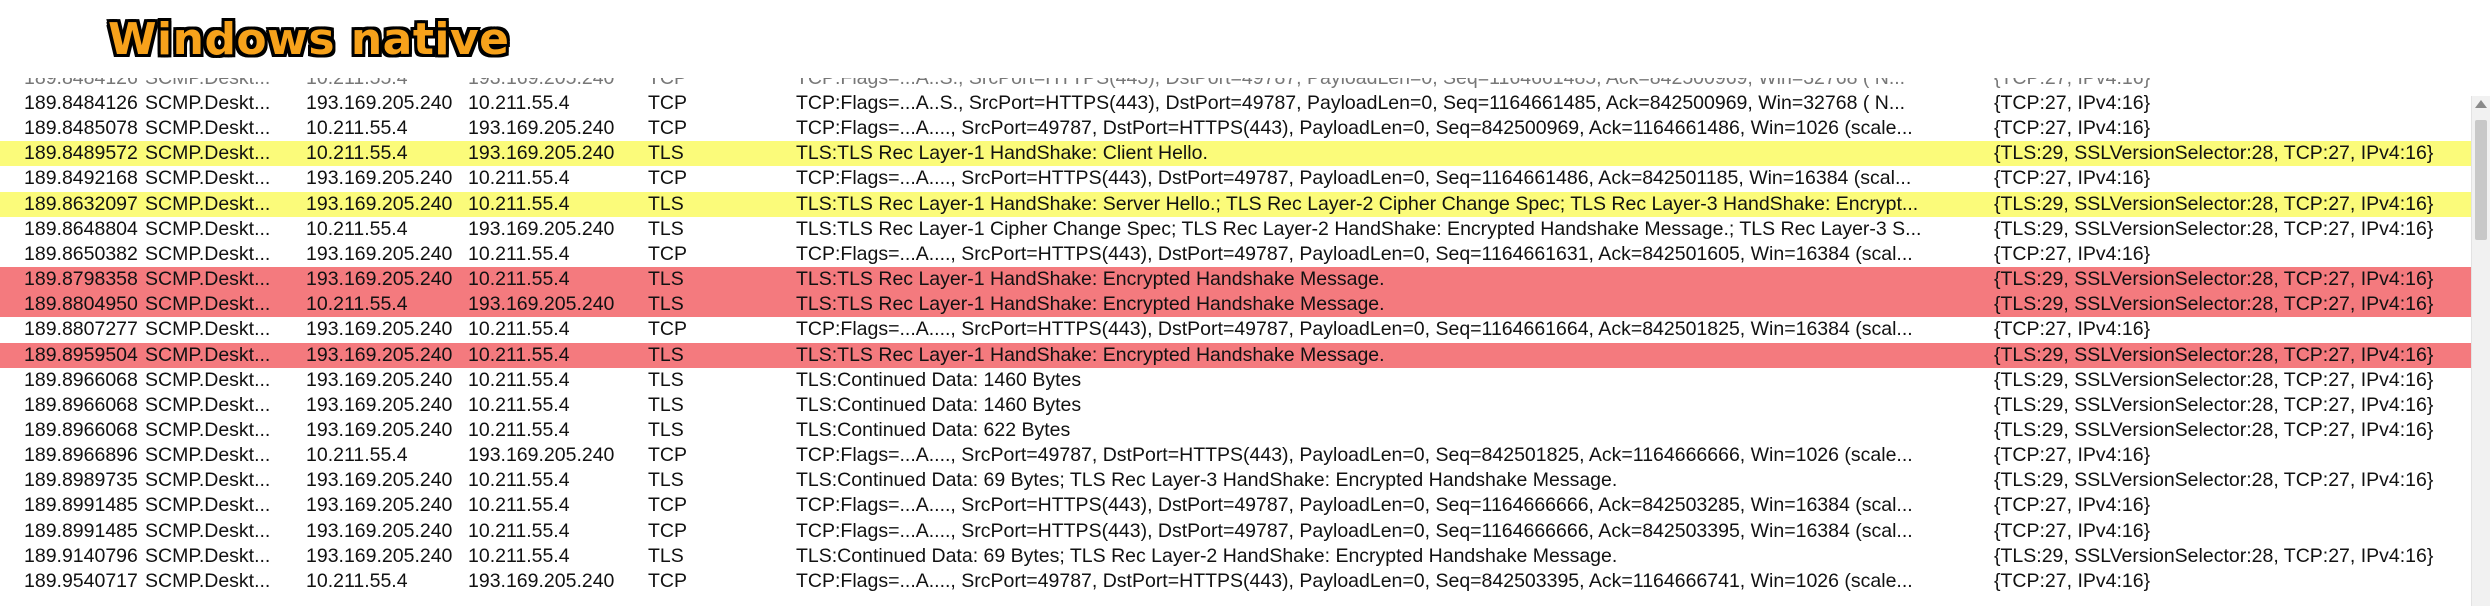  I want to click on vertical-scrollbar, so click(2480, 351).